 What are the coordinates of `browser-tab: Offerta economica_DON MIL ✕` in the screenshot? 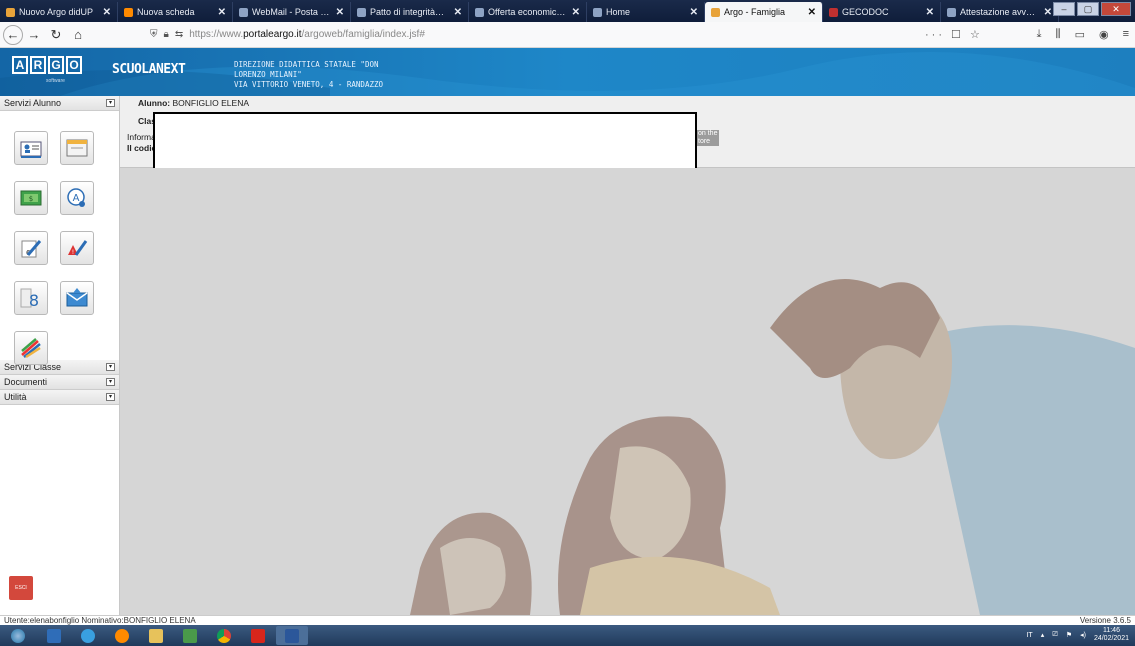 It's located at (528, 12).